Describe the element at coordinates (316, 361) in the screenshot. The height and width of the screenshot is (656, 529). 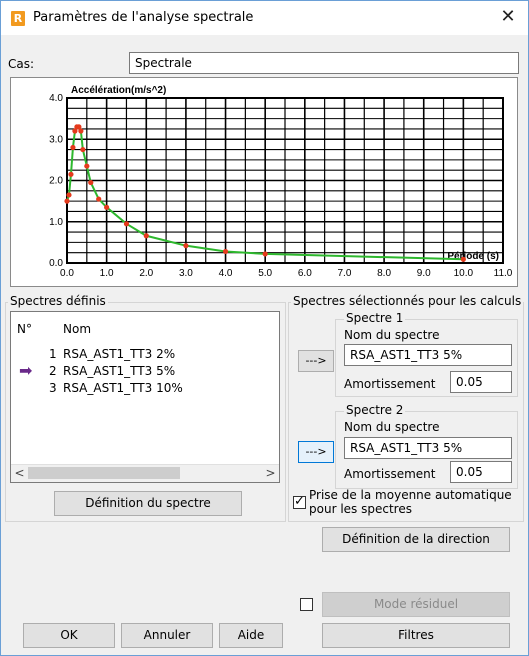
I see `assign-spectrum1-button: --->` at that location.